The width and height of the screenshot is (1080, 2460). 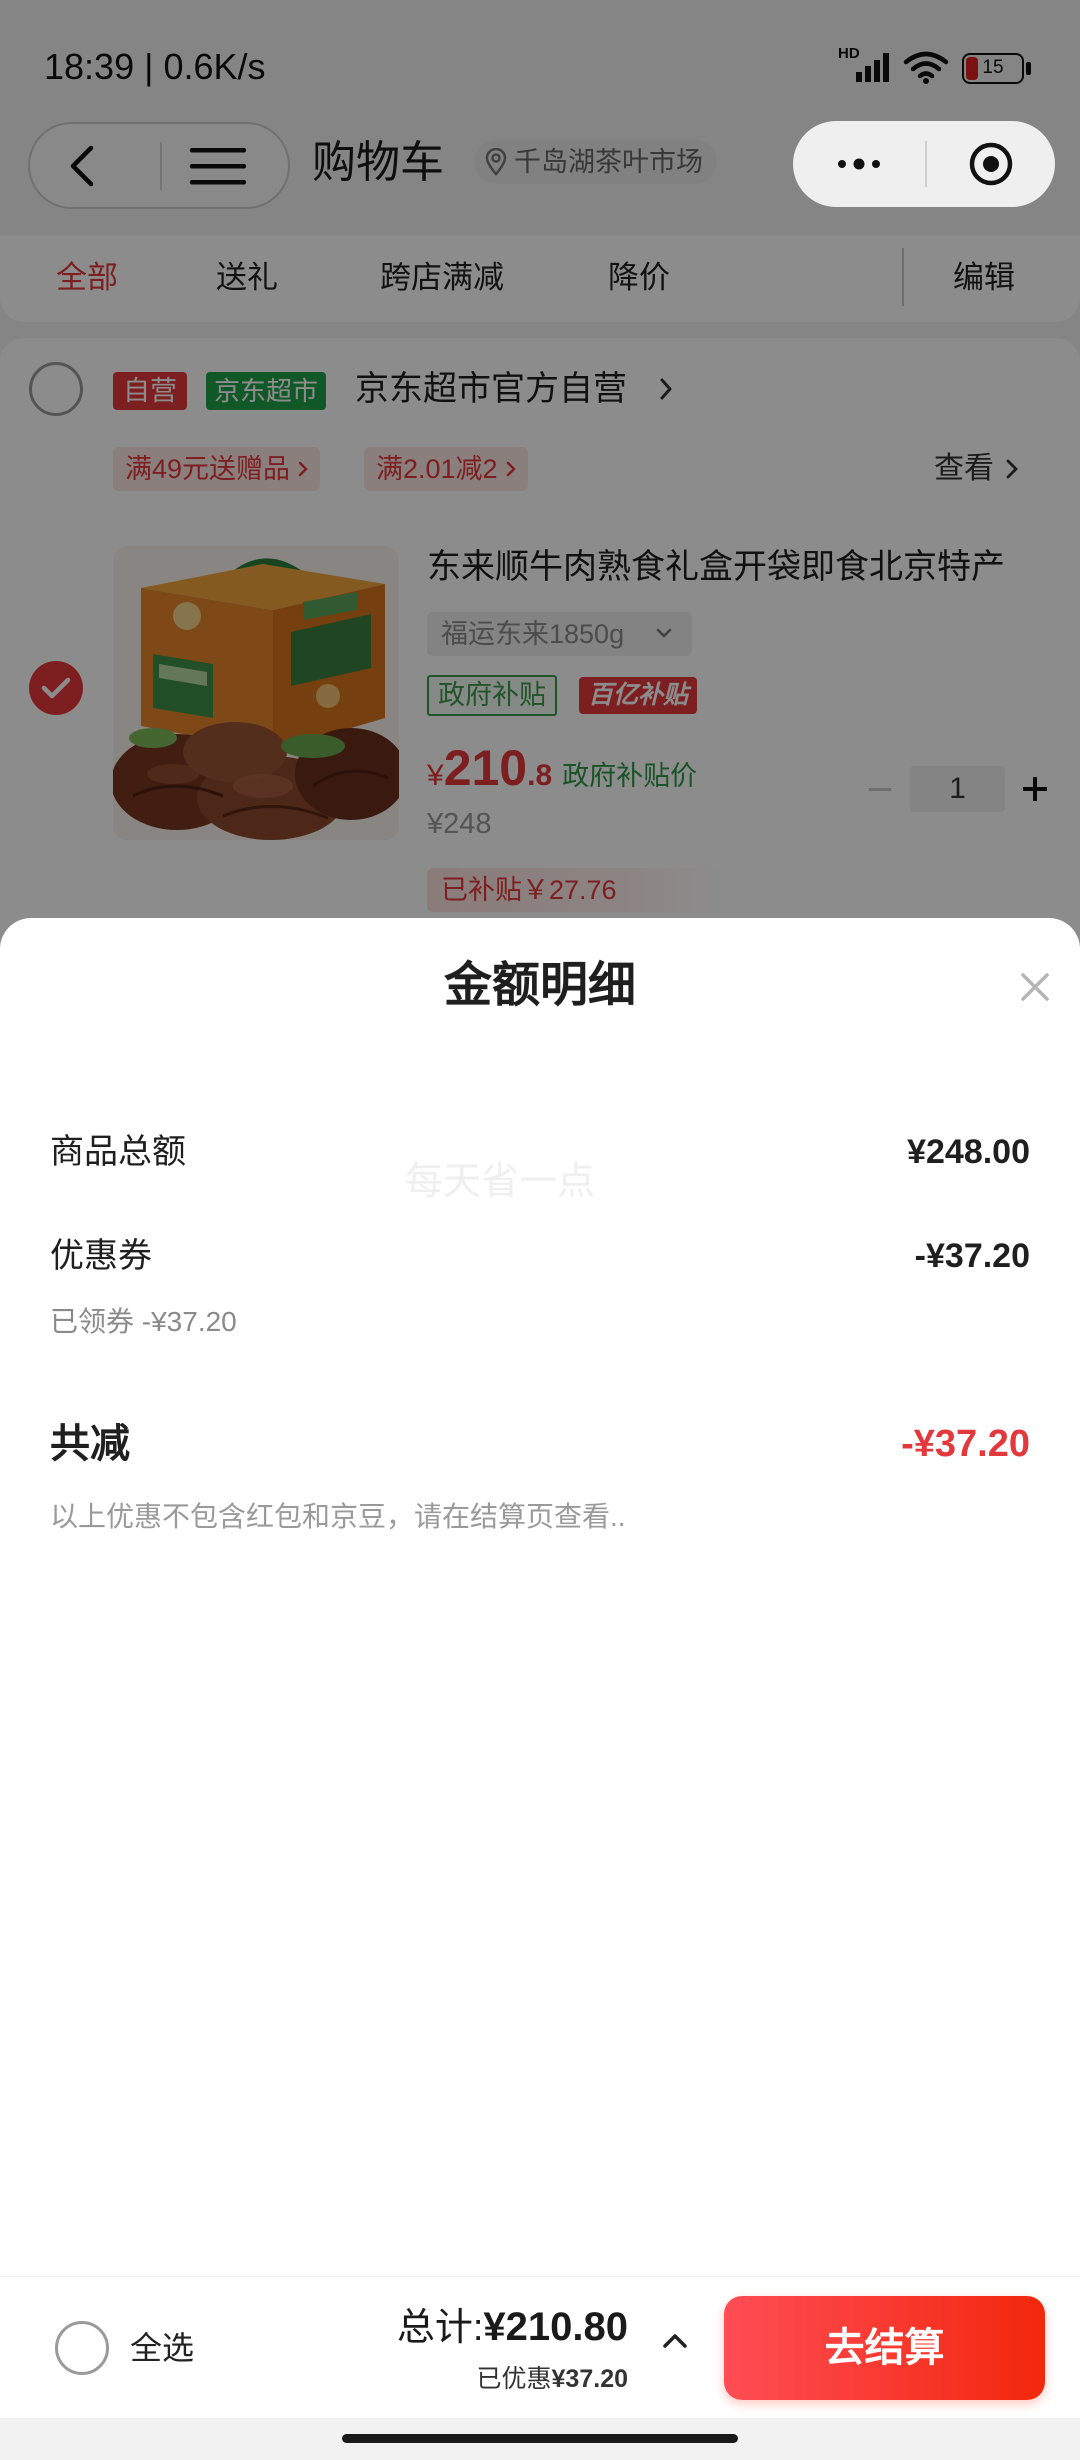 What do you see at coordinates (972, 1256) in the screenshot?
I see `coupon-value: -¥37.20` at bounding box center [972, 1256].